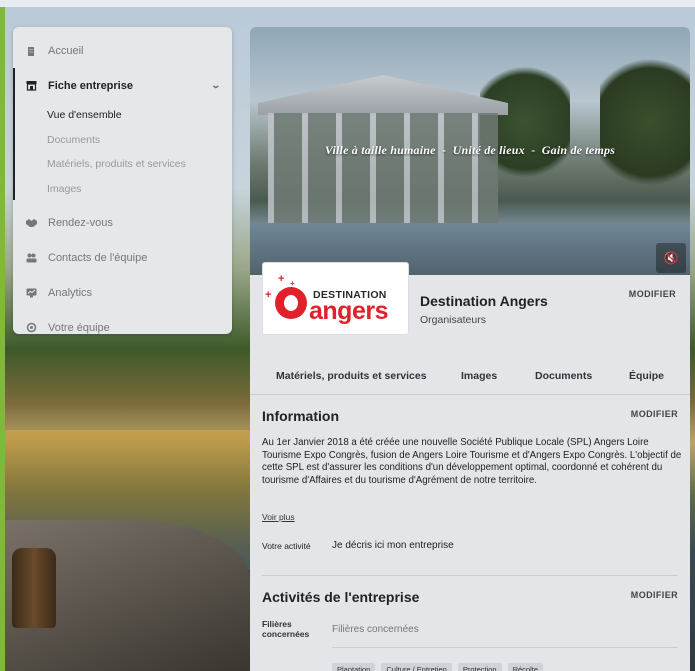  Describe the element at coordinates (416, 667) in the screenshot. I see `activity-chip: Culture / Entretien` at that location.